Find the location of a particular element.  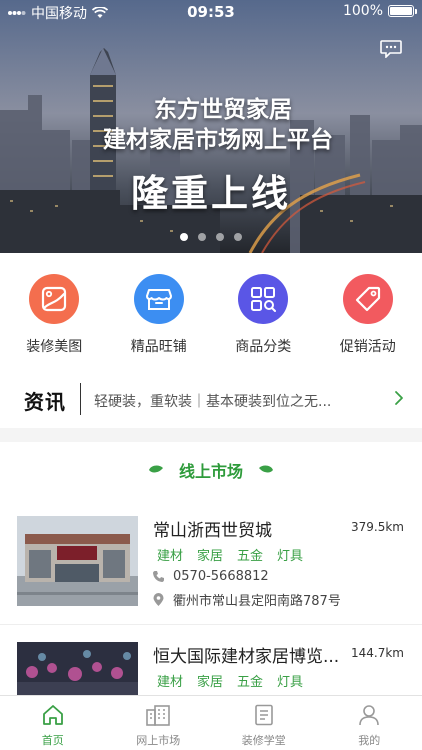

tab-label: 网上市场 is located at coordinates (158, 740).